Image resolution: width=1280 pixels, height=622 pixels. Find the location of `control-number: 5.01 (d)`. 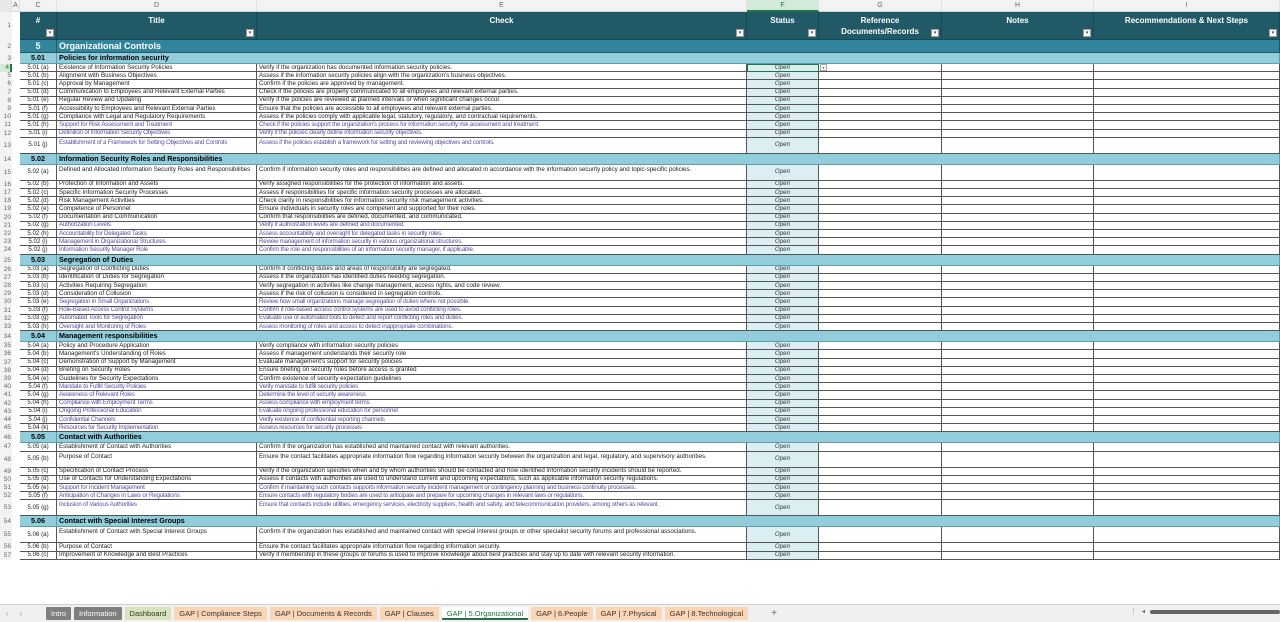

control-number: 5.01 (d) is located at coordinates (38, 92).